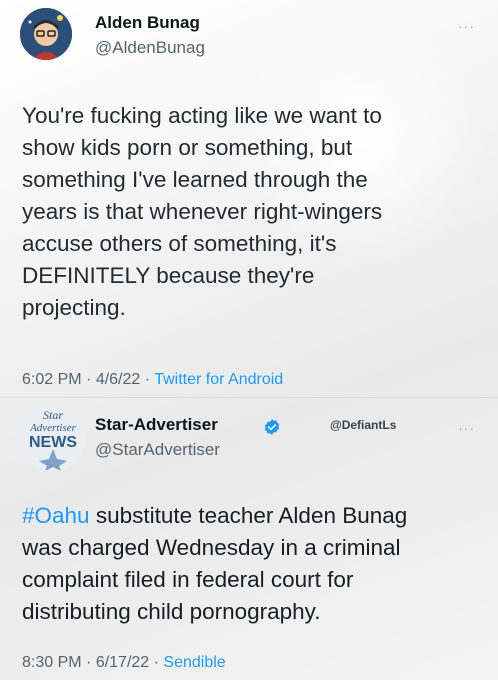 This screenshot has width=498, height=680. I want to click on star-advertiser-logo-icon: Star Advertiser NEWS, so click(53, 438).